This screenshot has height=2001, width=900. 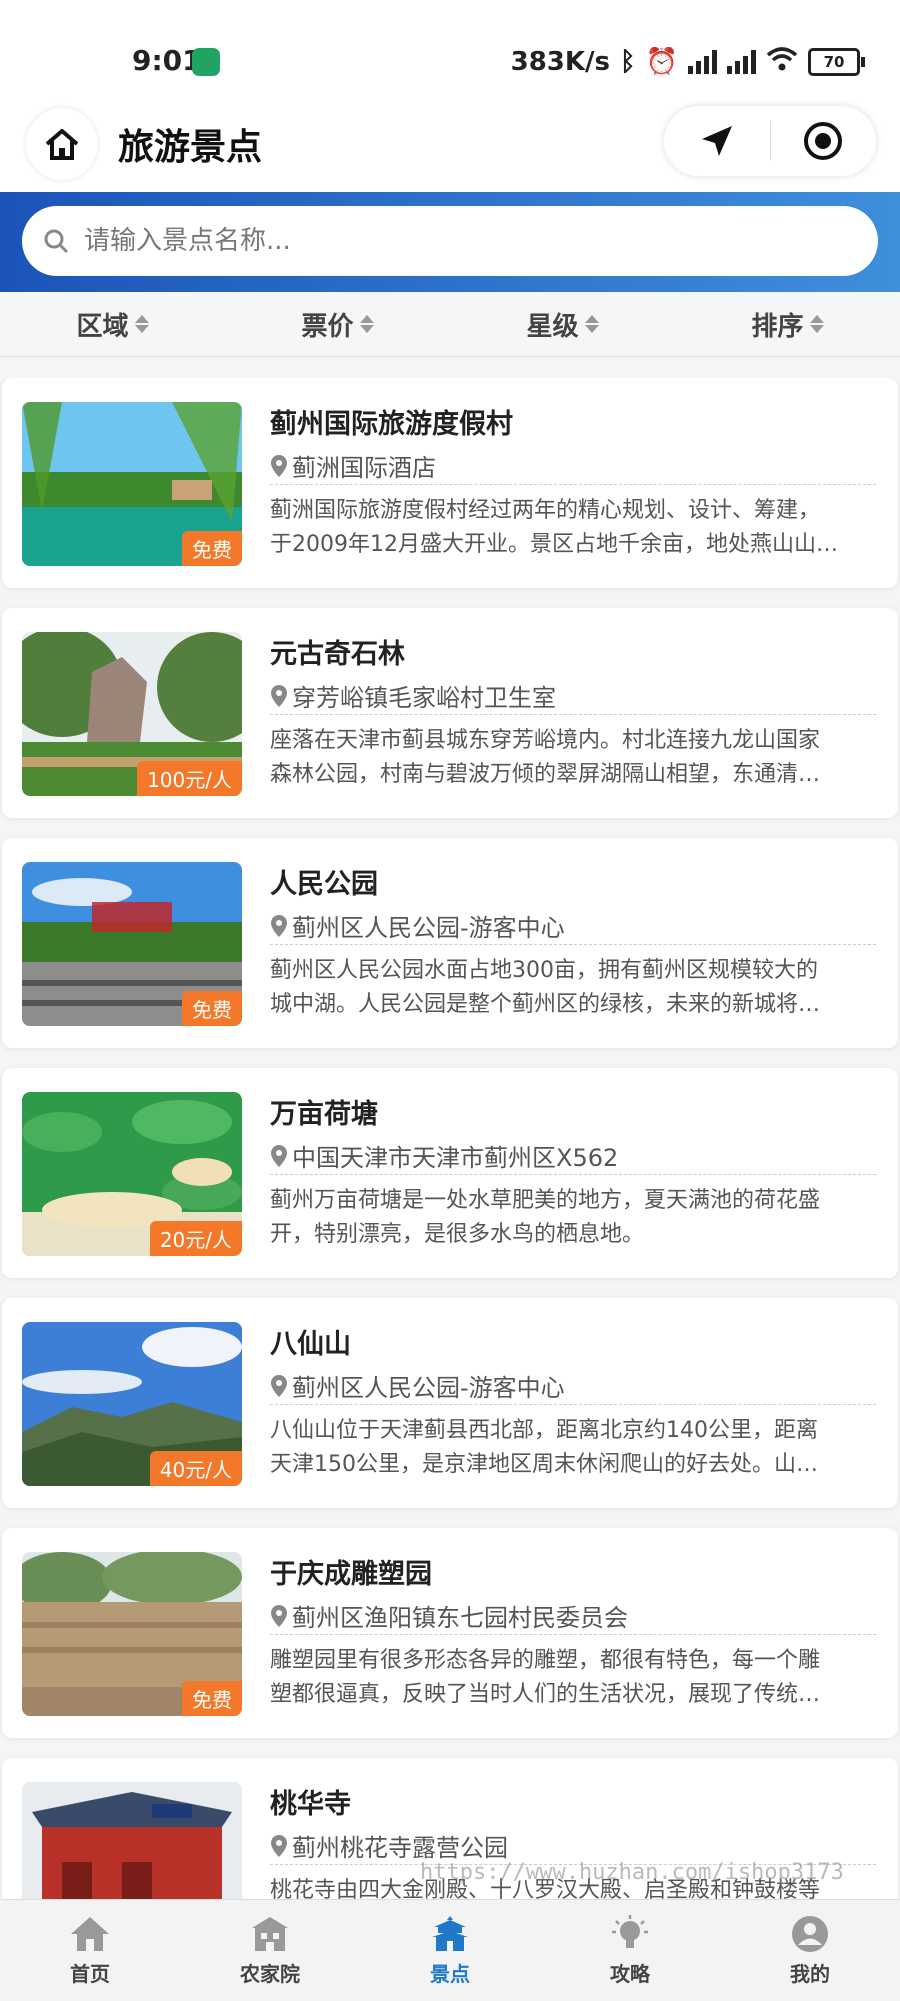 I want to click on location-text: 蓟州区渔阳镇东七园村民委员会, so click(x=460, y=1618).